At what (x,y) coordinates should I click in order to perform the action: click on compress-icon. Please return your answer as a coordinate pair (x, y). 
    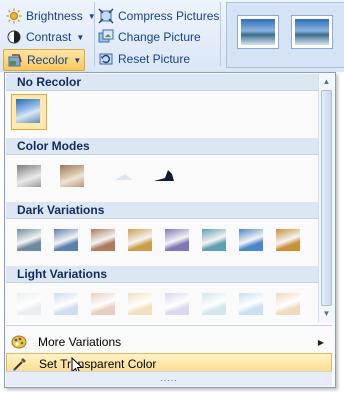
    Looking at the image, I should click on (106, 16).